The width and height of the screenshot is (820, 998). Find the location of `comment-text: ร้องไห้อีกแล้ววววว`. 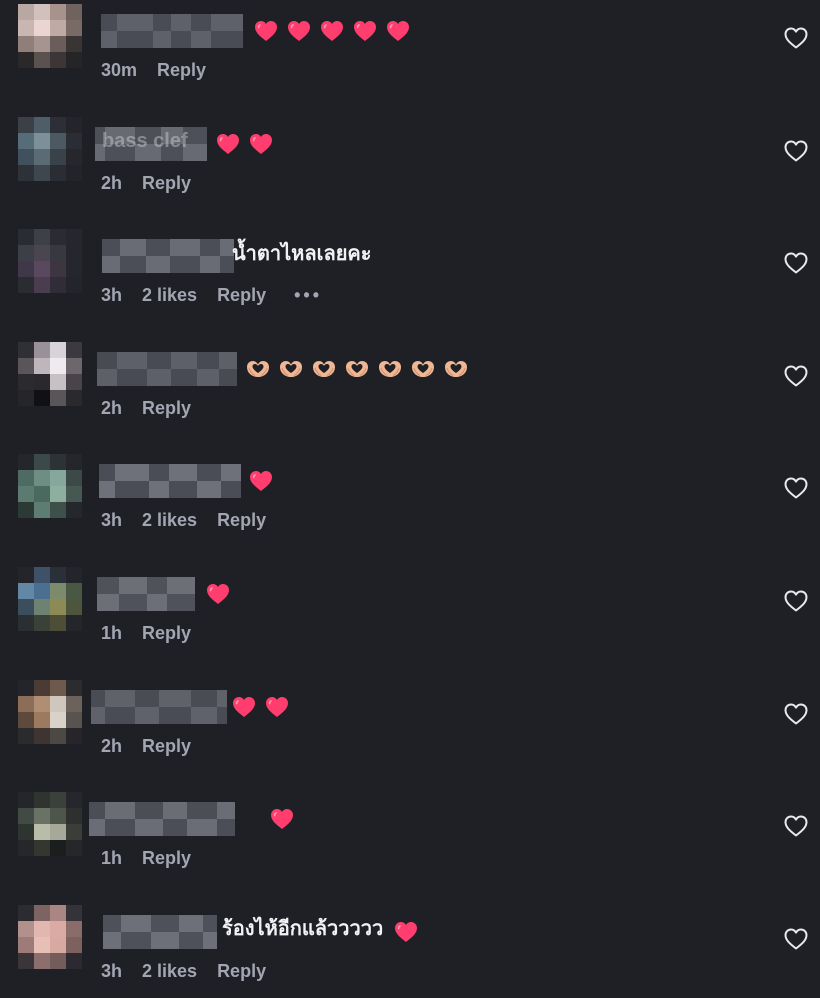

comment-text: ร้องไห้อีกแล้ววววว is located at coordinates (303, 929).